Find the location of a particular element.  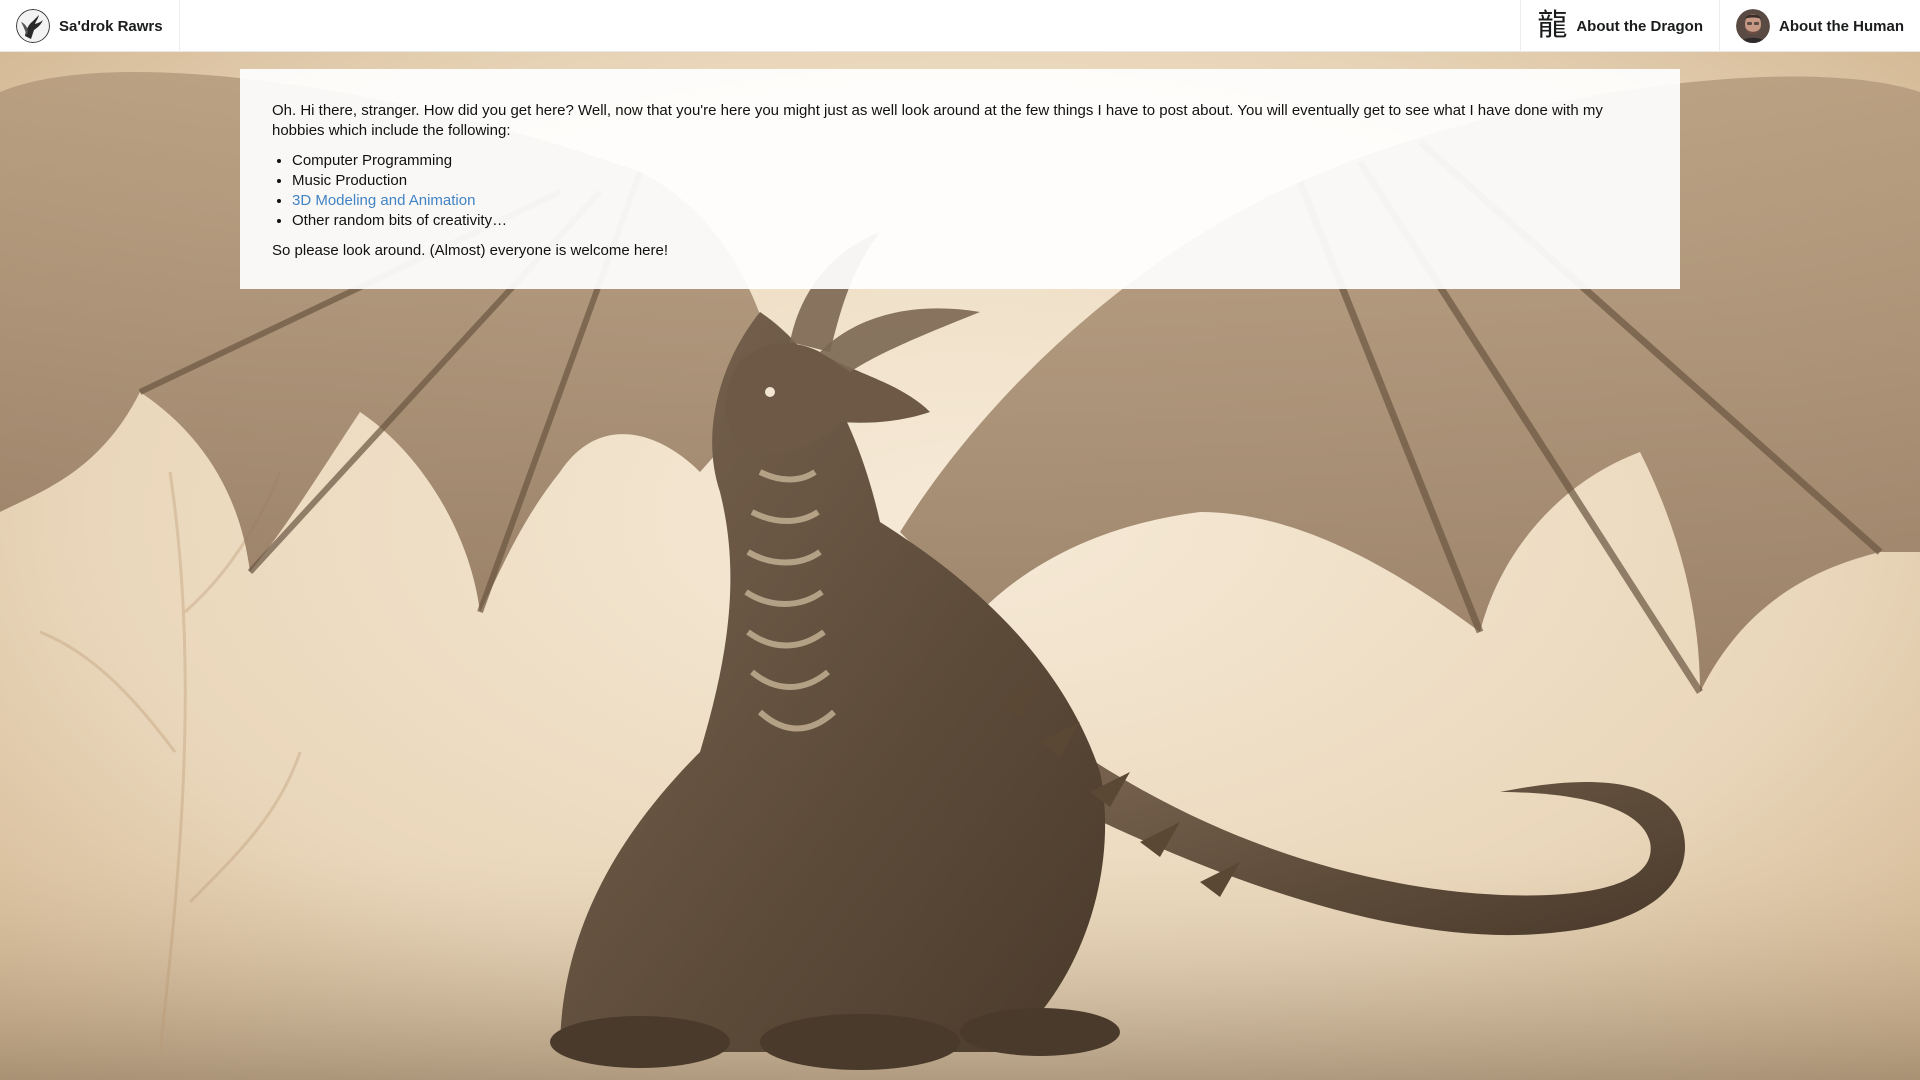

hobby-item-music: Music Production is located at coordinates (970, 181).